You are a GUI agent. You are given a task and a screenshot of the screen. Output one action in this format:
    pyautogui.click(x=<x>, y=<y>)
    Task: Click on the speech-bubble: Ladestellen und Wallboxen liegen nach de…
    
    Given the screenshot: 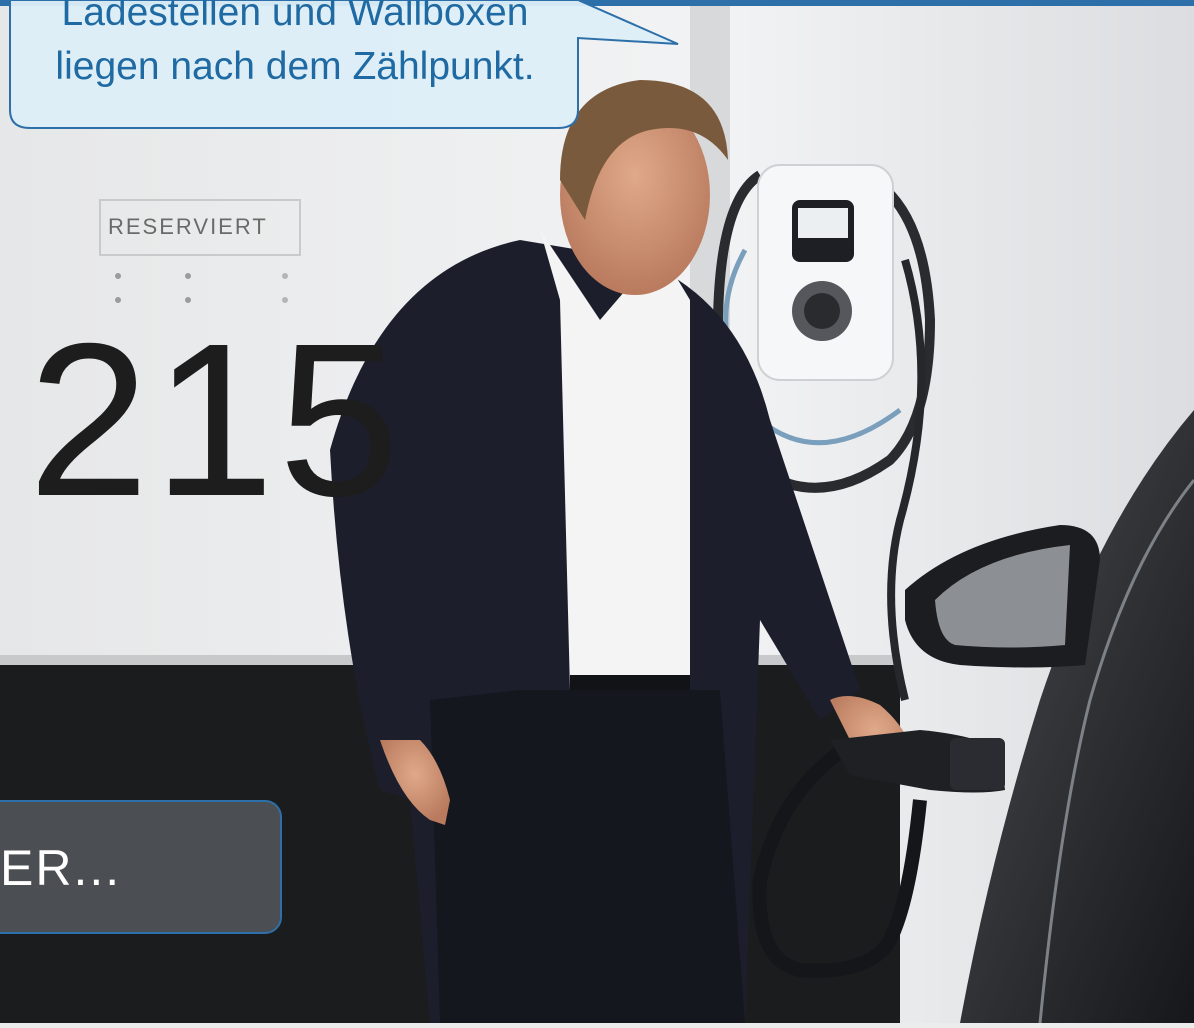 What is the action you would take?
    pyautogui.click(x=350, y=70)
    